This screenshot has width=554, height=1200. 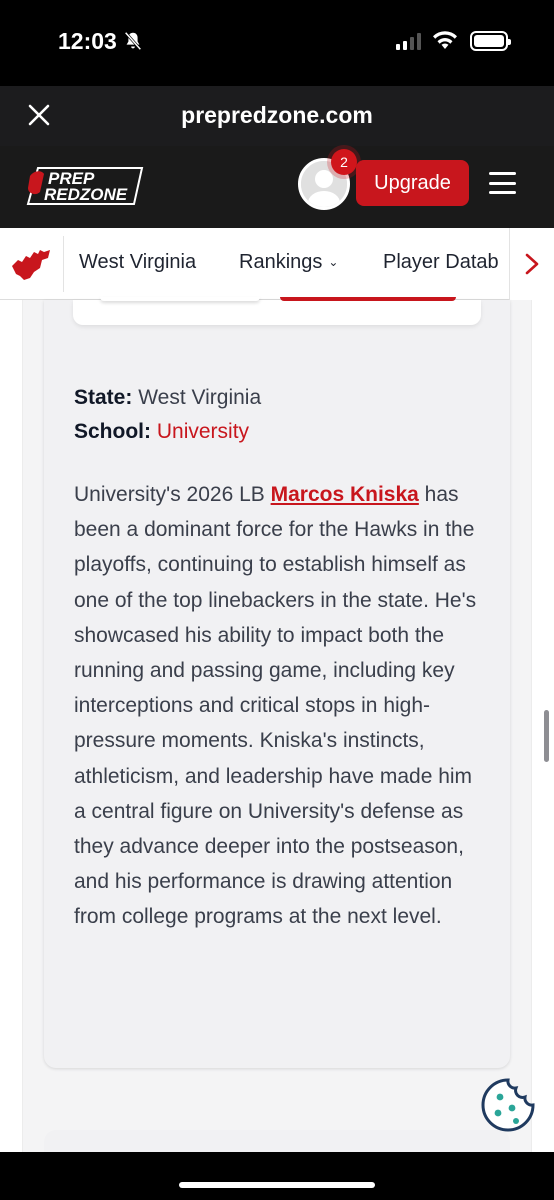 What do you see at coordinates (408, 41) in the screenshot?
I see `signal-icon` at bounding box center [408, 41].